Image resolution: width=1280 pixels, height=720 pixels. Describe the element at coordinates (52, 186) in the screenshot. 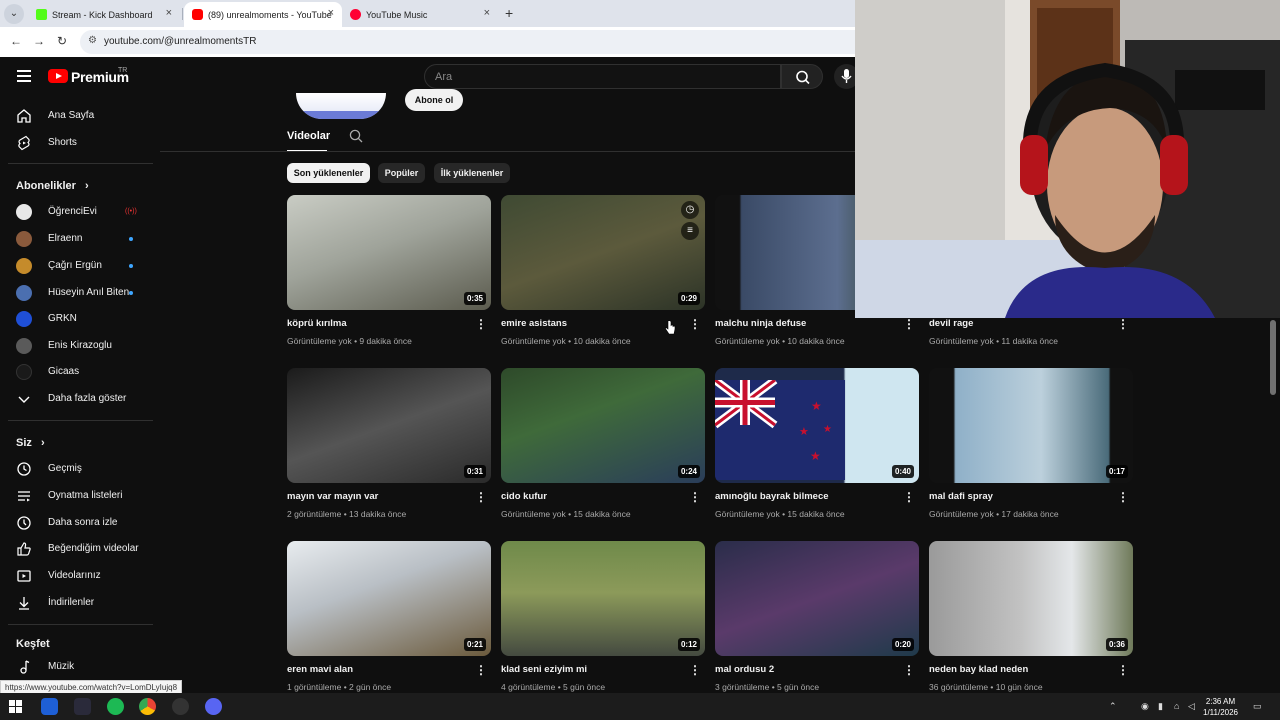

I see `subscriptions-header: Abonelikler ›` at that location.